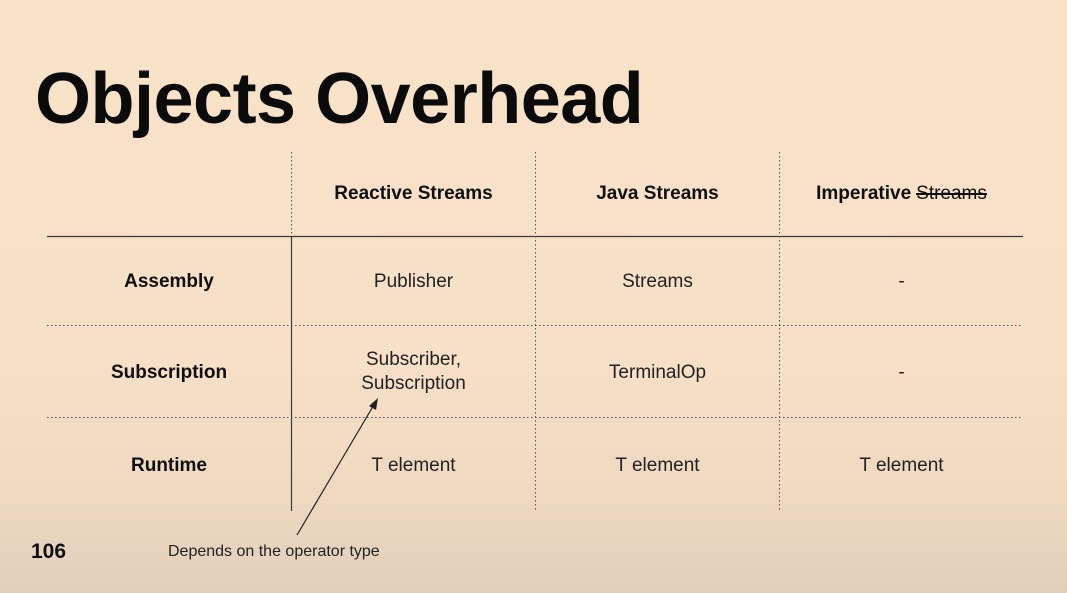  Describe the element at coordinates (951, 193) in the screenshot. I see `struck-through-text: Streams` at that location.